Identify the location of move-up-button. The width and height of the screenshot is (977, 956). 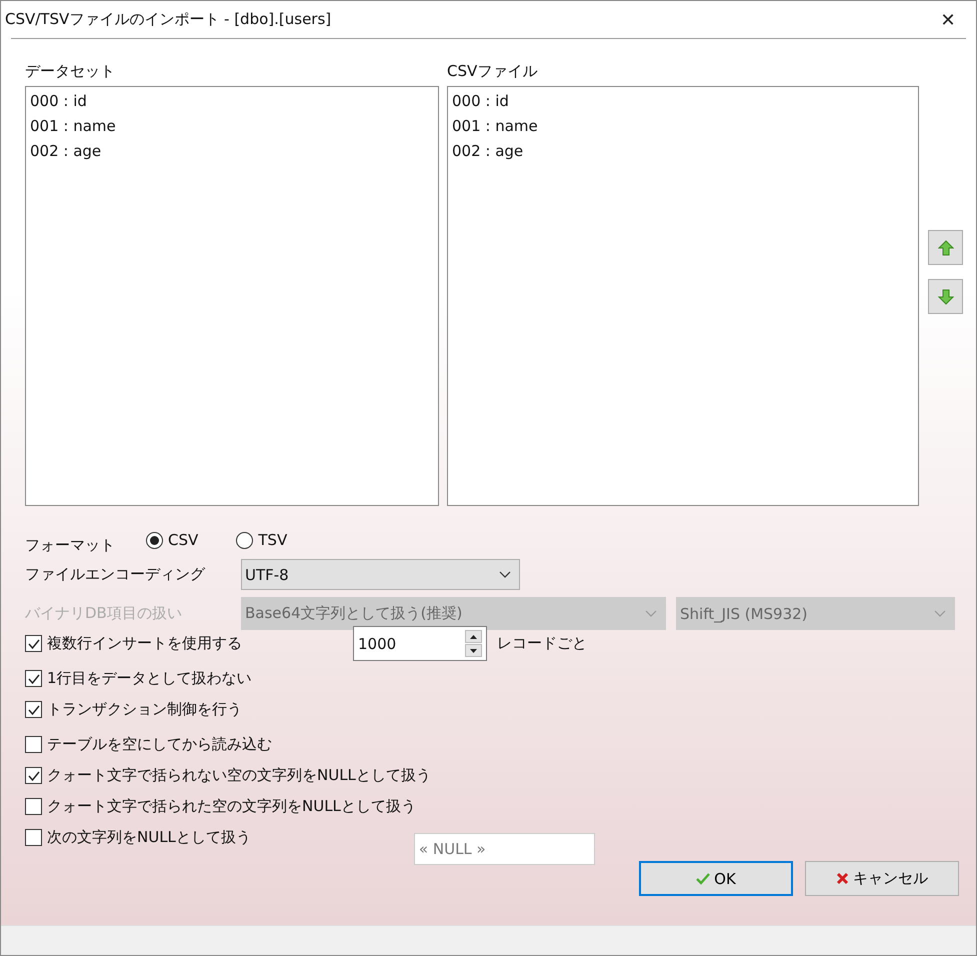
(945, 247).